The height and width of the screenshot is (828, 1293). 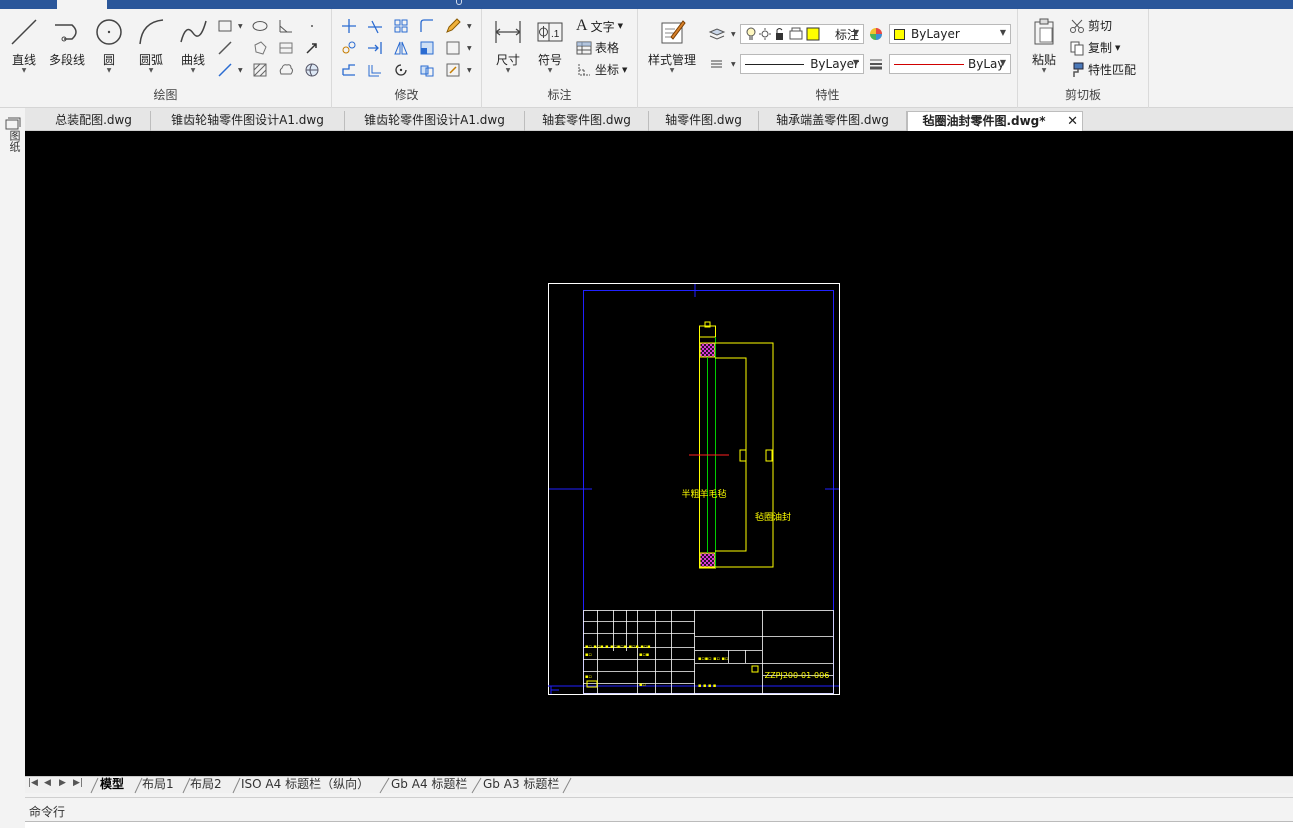 What do you see at coordinates (833, 121) in the screenshot?
I see `doc-tab: 轴承端盖零件图.dwg` at bounding box center [833, 121].